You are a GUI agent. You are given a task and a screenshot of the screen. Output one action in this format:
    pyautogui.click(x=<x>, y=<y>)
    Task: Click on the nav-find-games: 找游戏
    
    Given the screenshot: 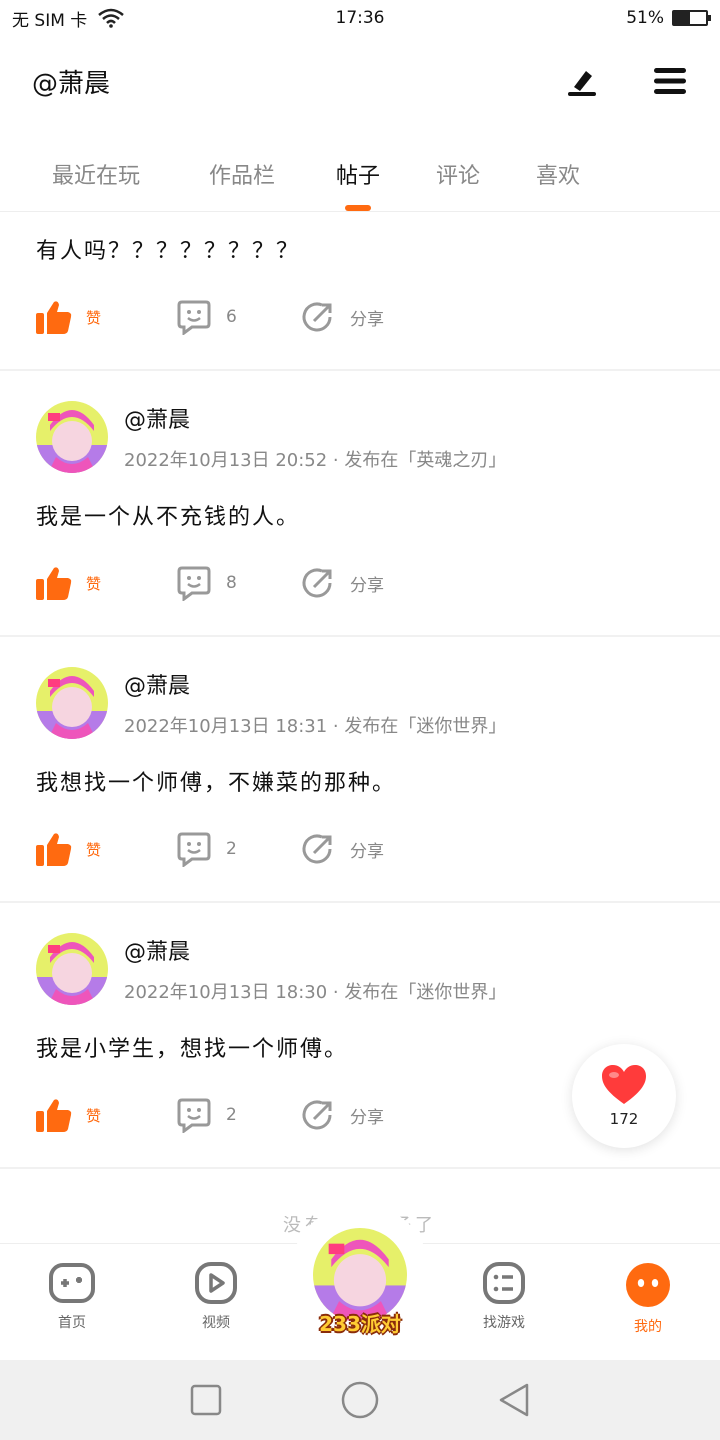 What is the action you would take?
    pyautogui.click(x=504, y=1297)
    